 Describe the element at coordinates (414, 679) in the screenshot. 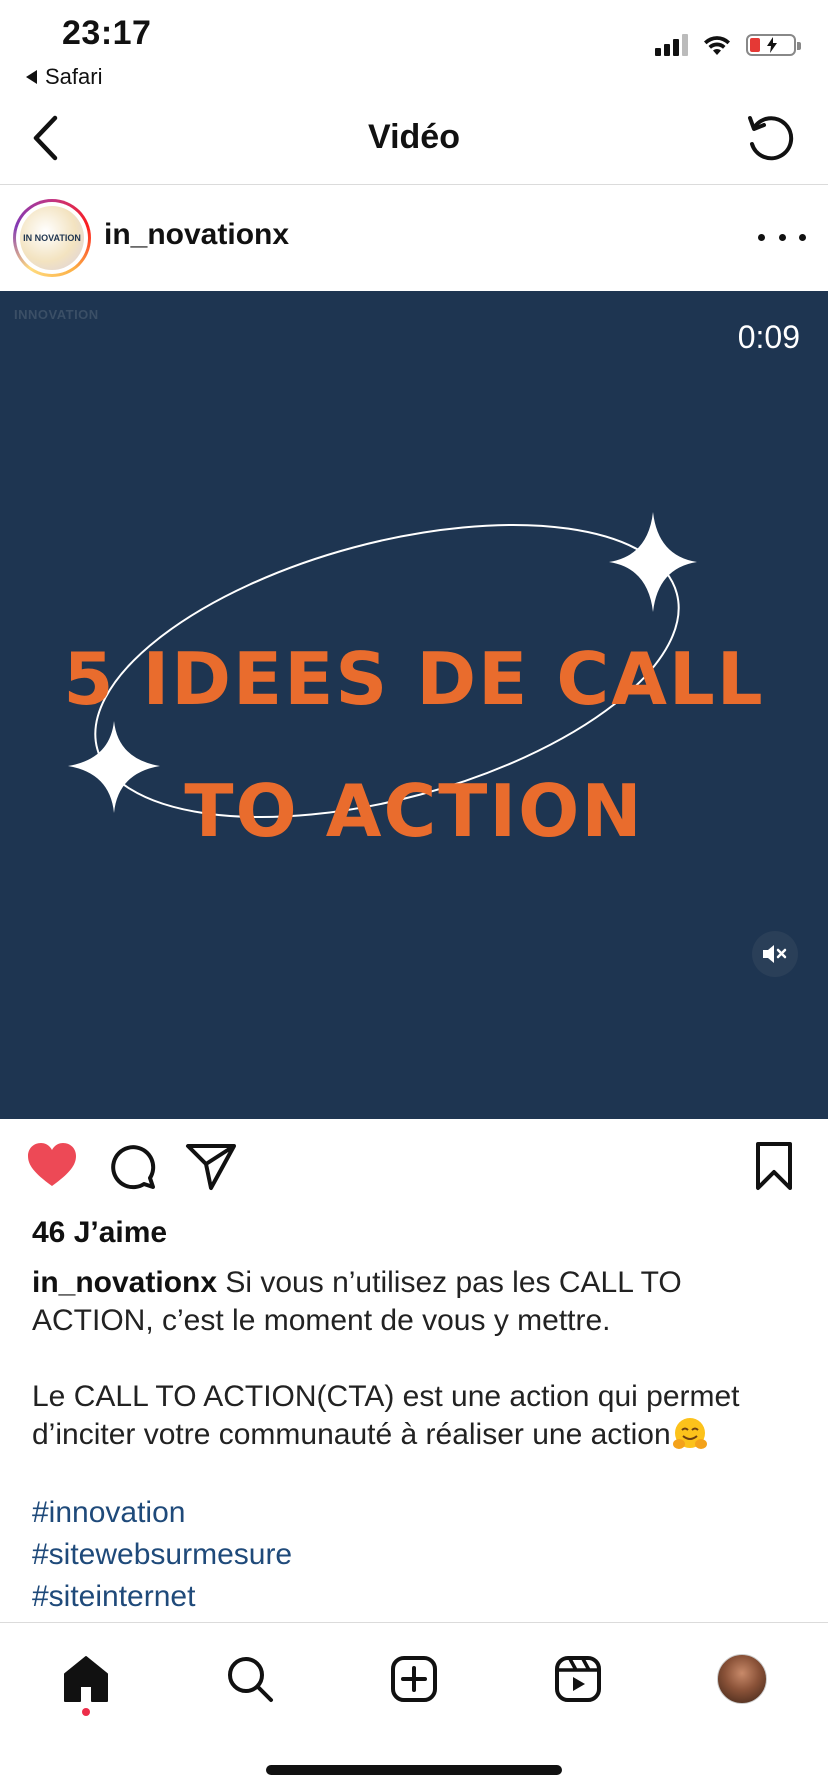

I see `video-headline-line1: 5 IDEES DE CALL` at that location.